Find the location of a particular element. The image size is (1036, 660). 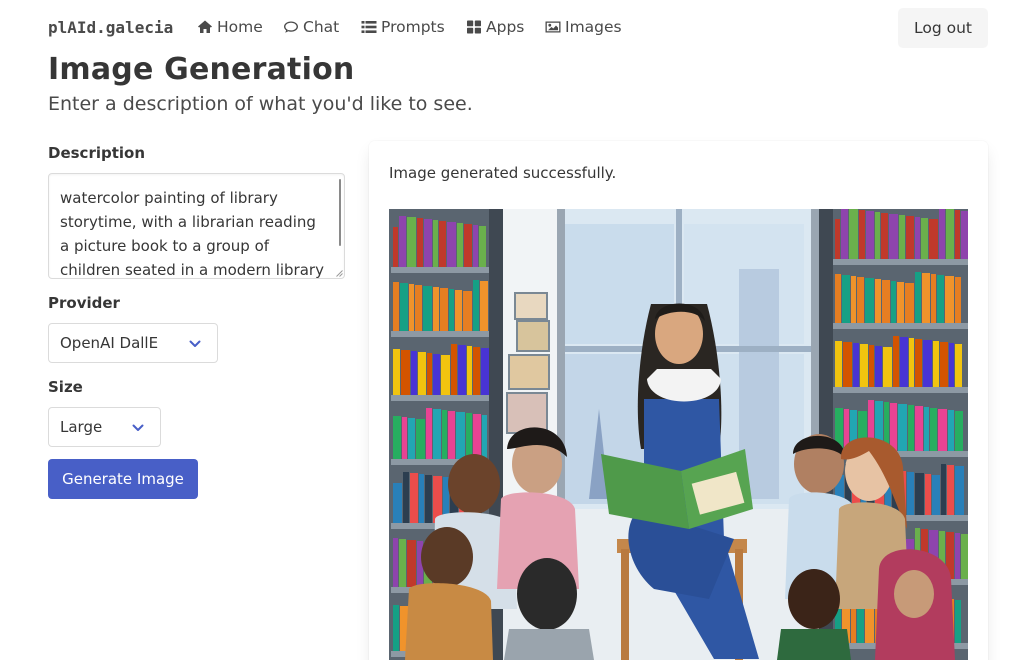

nav-label-images: Images is located at coordinates (593, 27).